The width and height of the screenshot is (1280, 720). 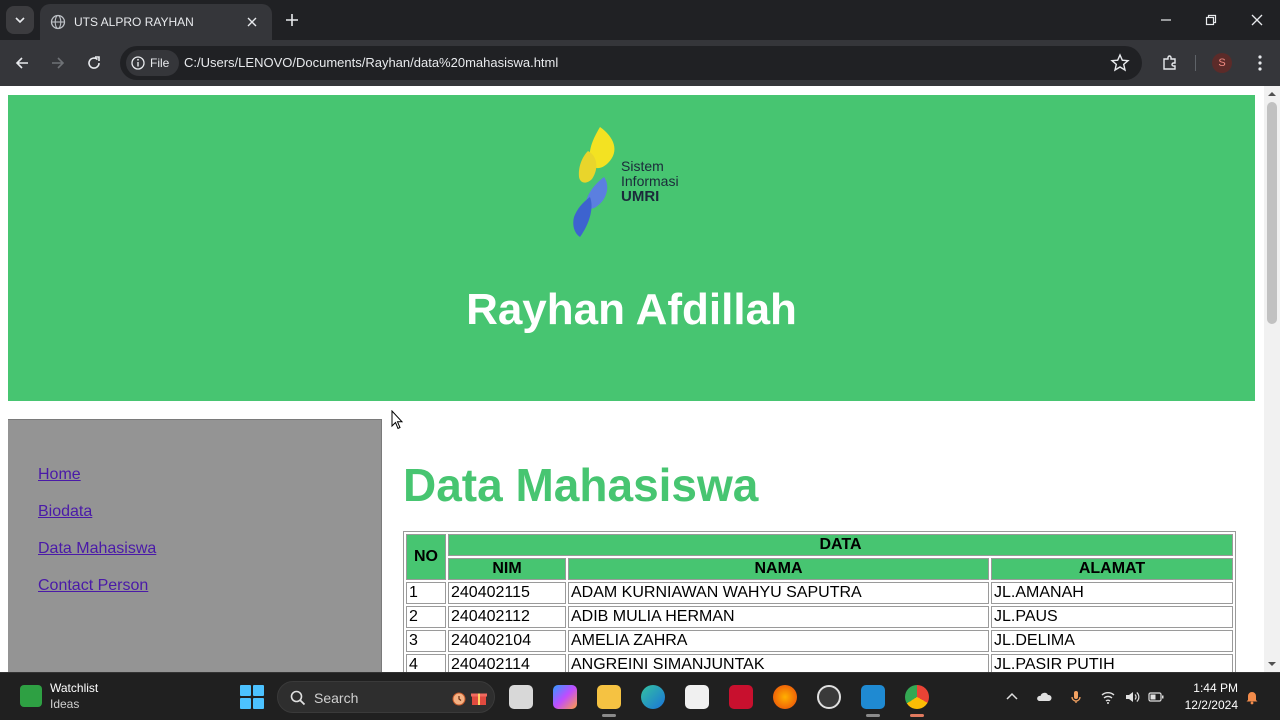 What do you see at coordinates (778, 617) in the screenshot?
I see `cell-nama: ADIB MULIA HERMAN` at bounding box center [778, 617].